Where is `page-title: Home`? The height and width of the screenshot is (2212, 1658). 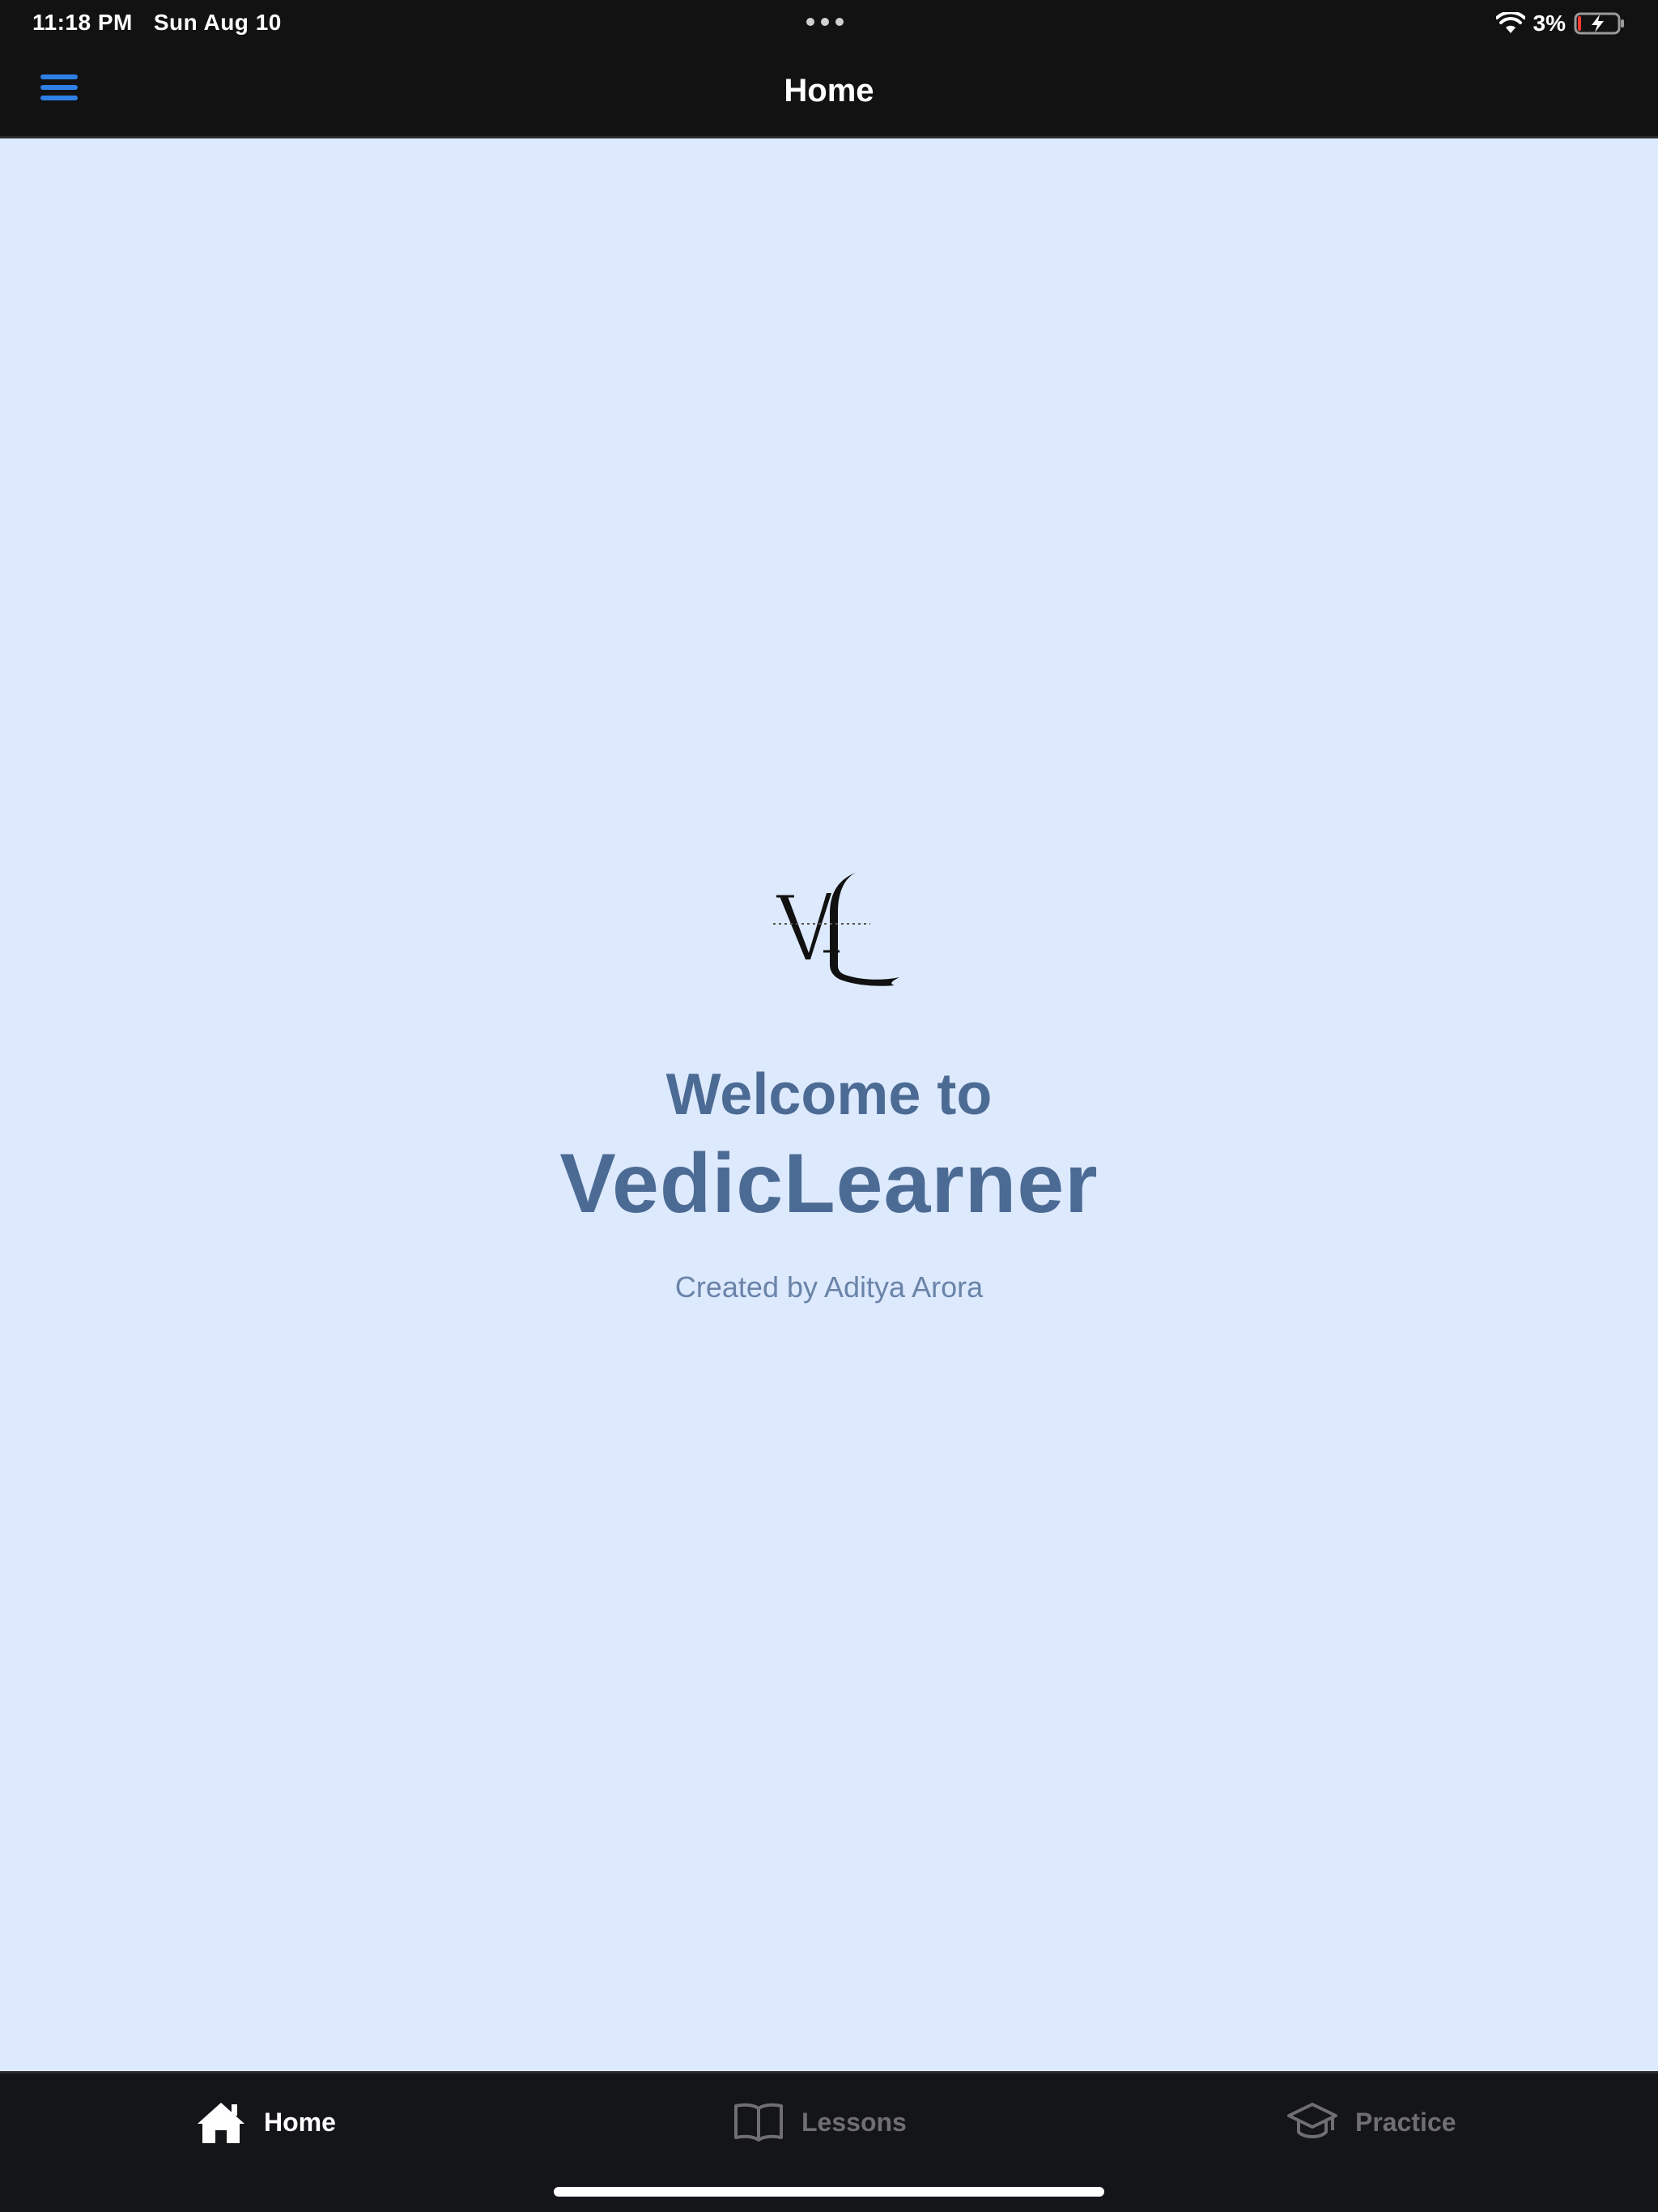 page-title: Home is located at coordinates (829, 90).